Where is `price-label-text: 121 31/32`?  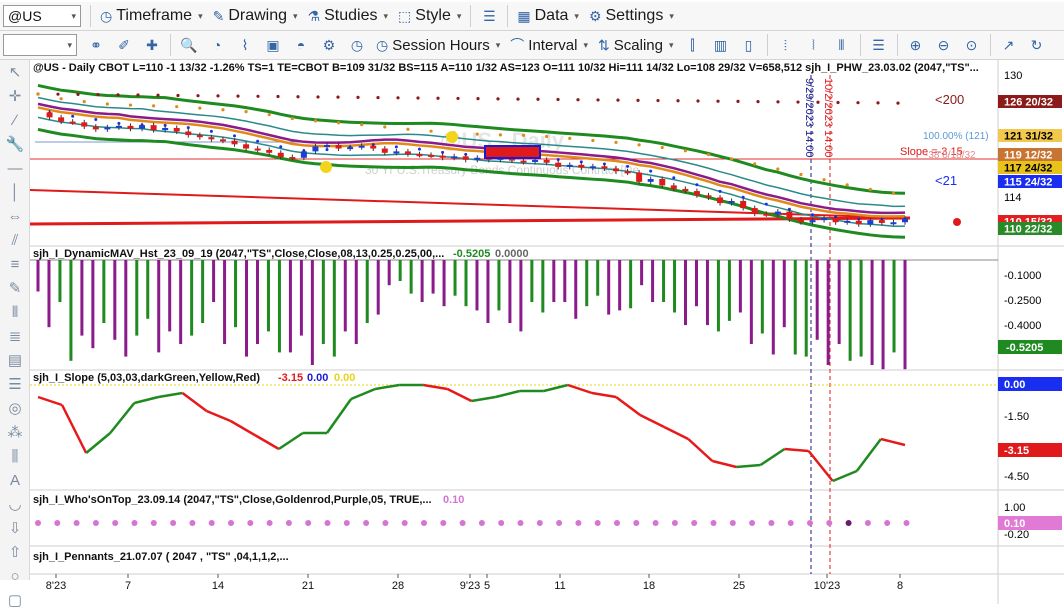 price-label-text: 121 31/32 is located at coordinates (1028, 137).